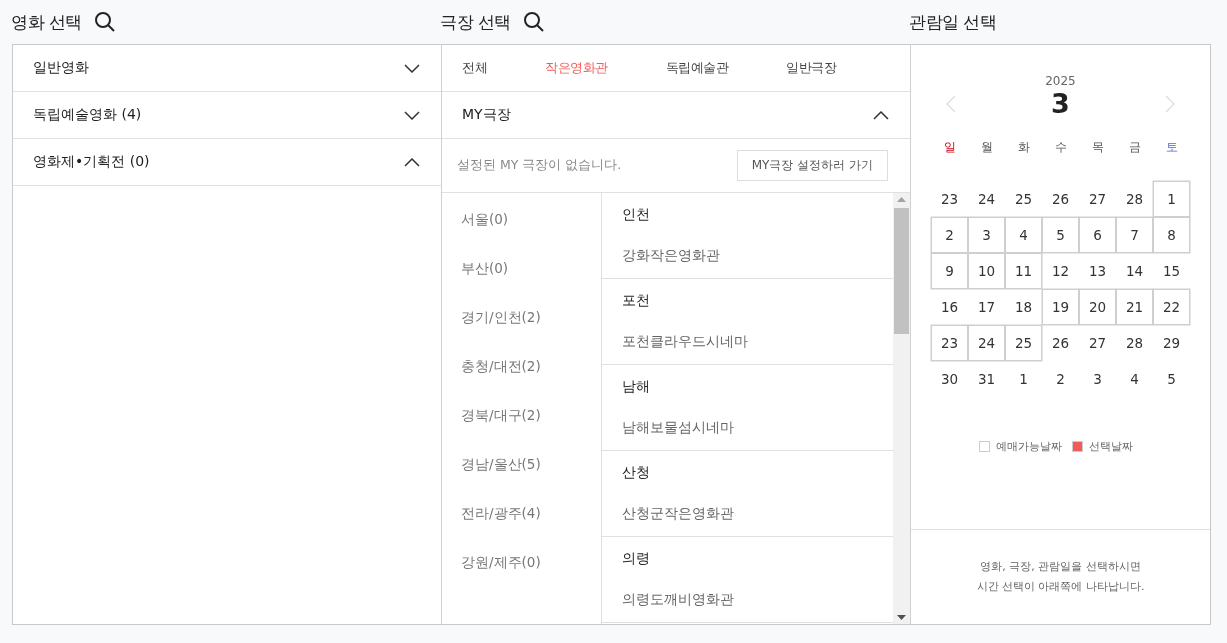  What do you see at coordinates (1060, 81) in the screenshot?
I see `calendar-year: 2025` at bounding box center [1060, 81].